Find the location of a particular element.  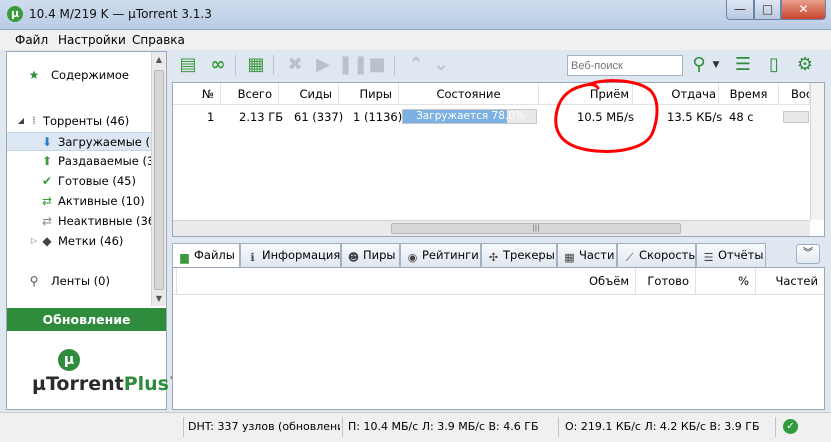

status-upload: О: 219.1 КБ/с Л: 4.2 КБ/с В: 3.9 ГБ is located at coordinates (668, 427).